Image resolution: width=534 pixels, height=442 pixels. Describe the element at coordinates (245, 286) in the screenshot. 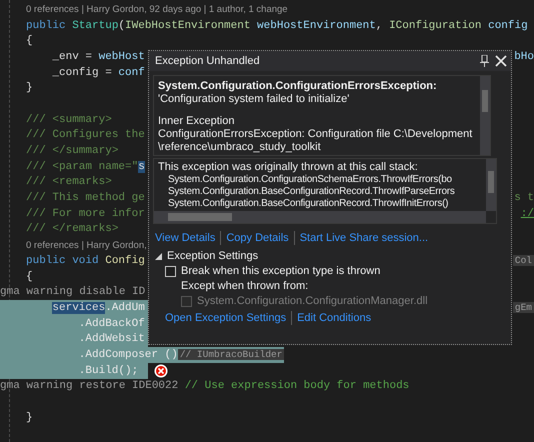

I see `except-label: Except when thrown from:` at that location.